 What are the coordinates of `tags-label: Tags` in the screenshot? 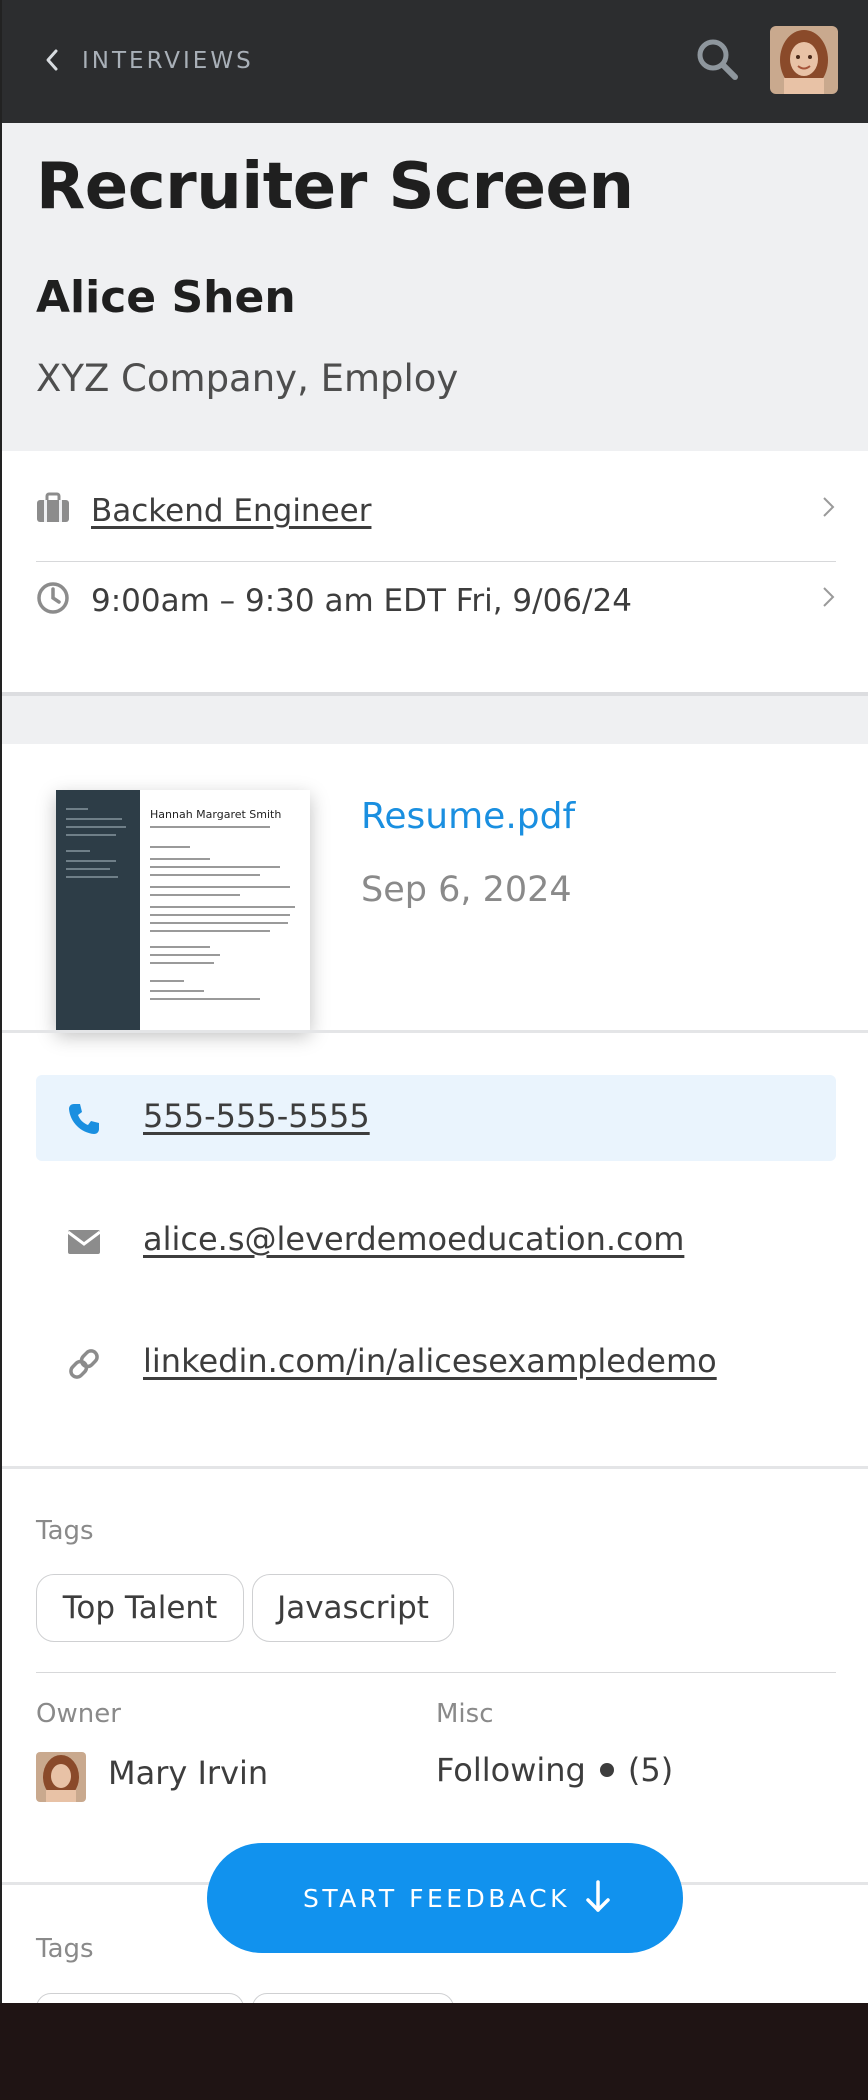 It's located at (65, 1531).